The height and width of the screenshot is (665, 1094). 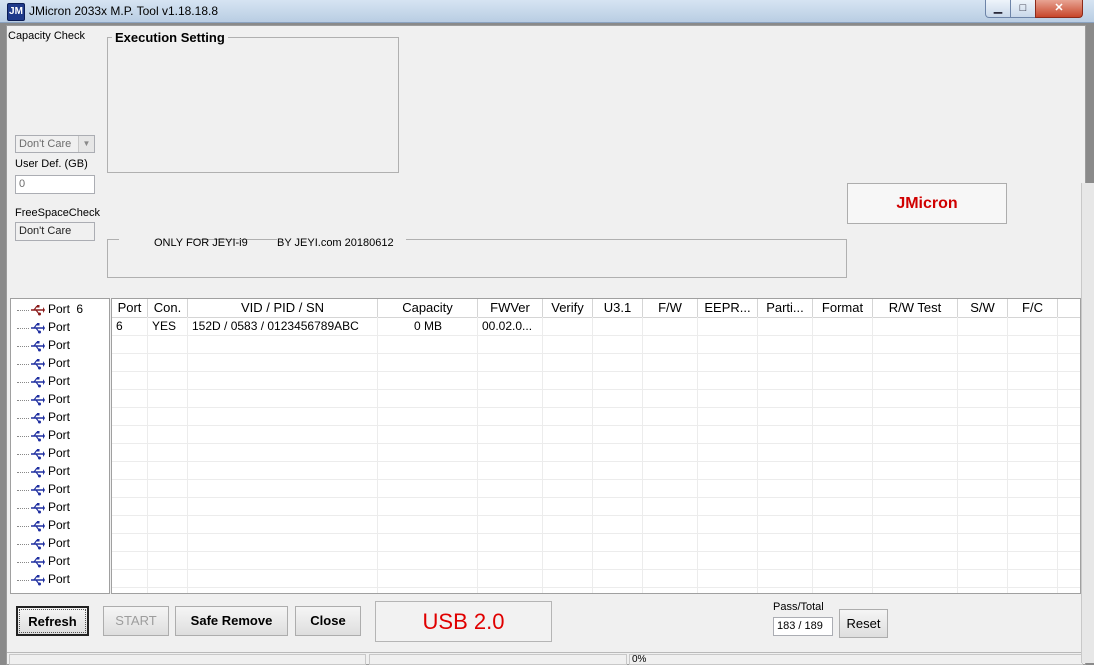 I want to click on grid-column-header: U3.1, so click(x=618, y=308).